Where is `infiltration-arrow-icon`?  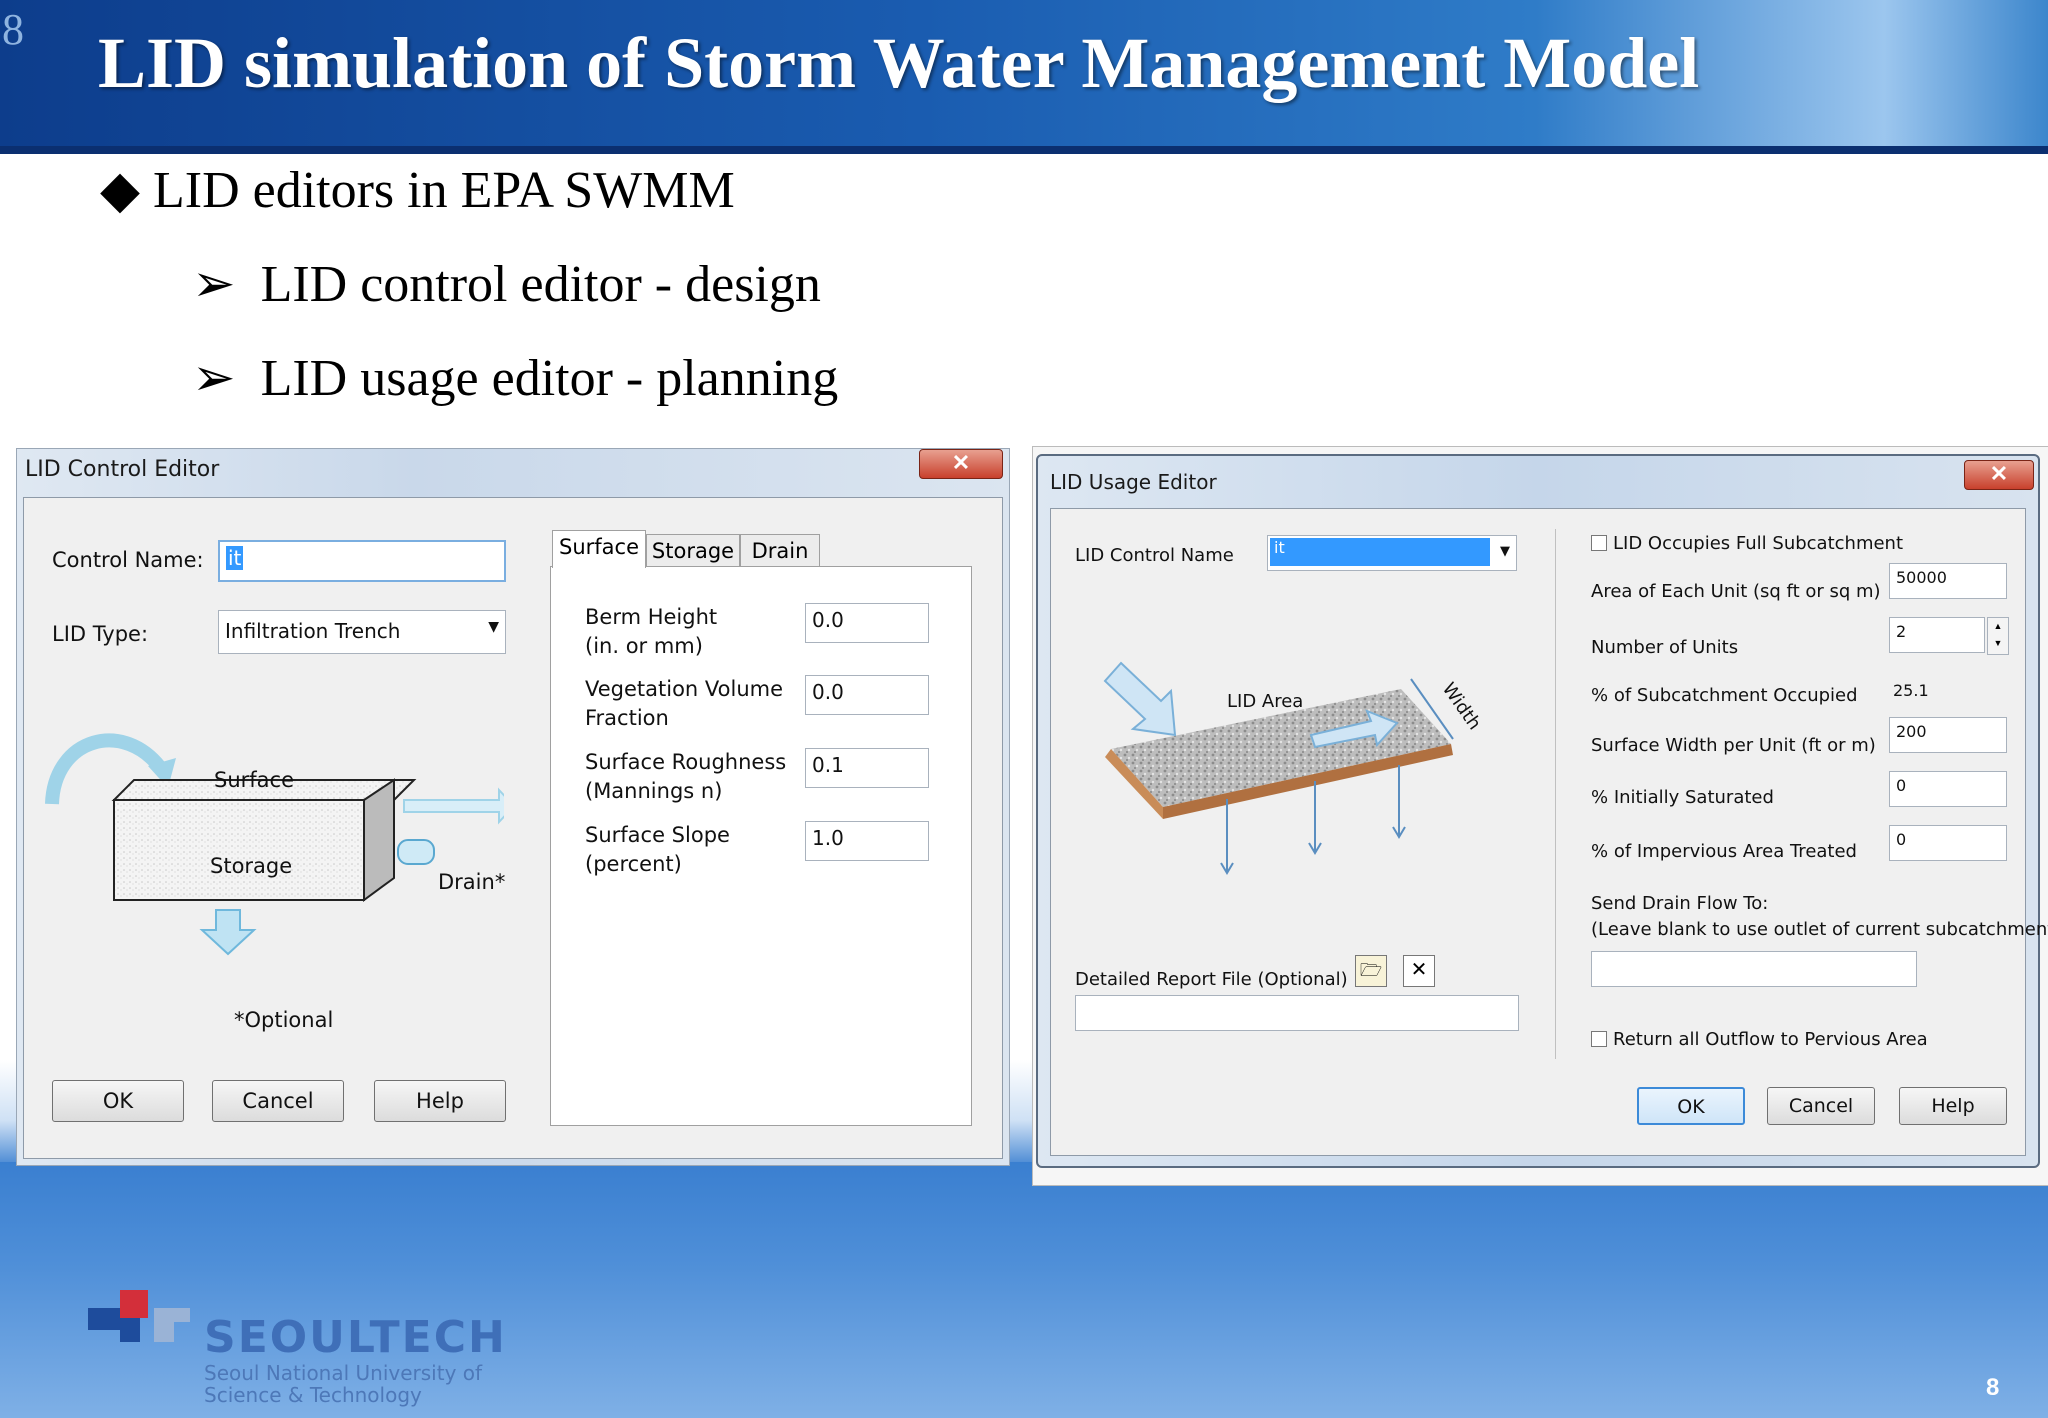 infiltration-arrow-icon is located at coordinates (228, 932).